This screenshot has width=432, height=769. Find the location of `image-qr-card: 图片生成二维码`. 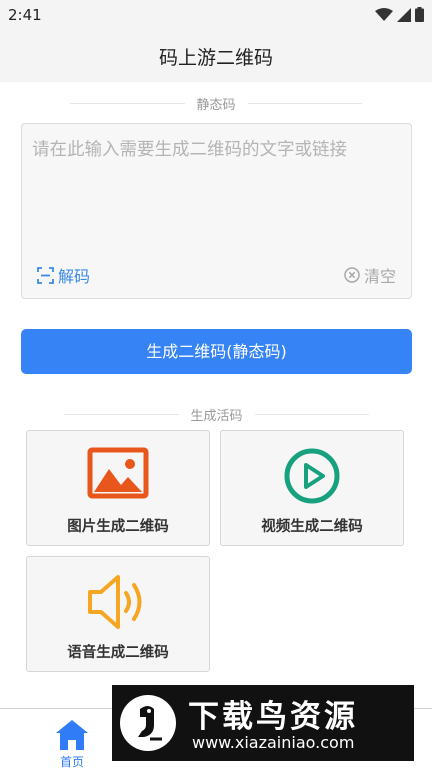

image-qr-card: 图片生成二维码 is located at coordinates (118, 488).